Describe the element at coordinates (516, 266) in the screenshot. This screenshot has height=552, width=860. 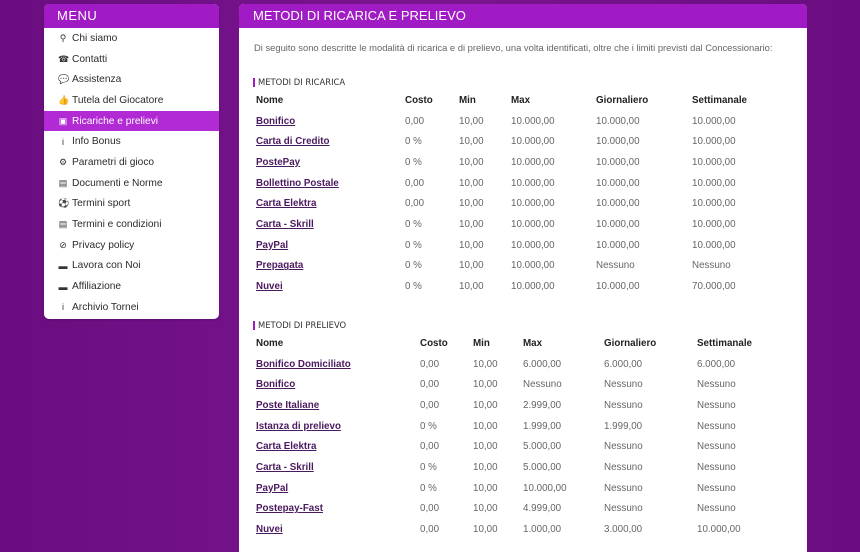
I see `table-row: Prepagata 0 % 10,00 10.000,00 Nessuno Nessuno` at that location.